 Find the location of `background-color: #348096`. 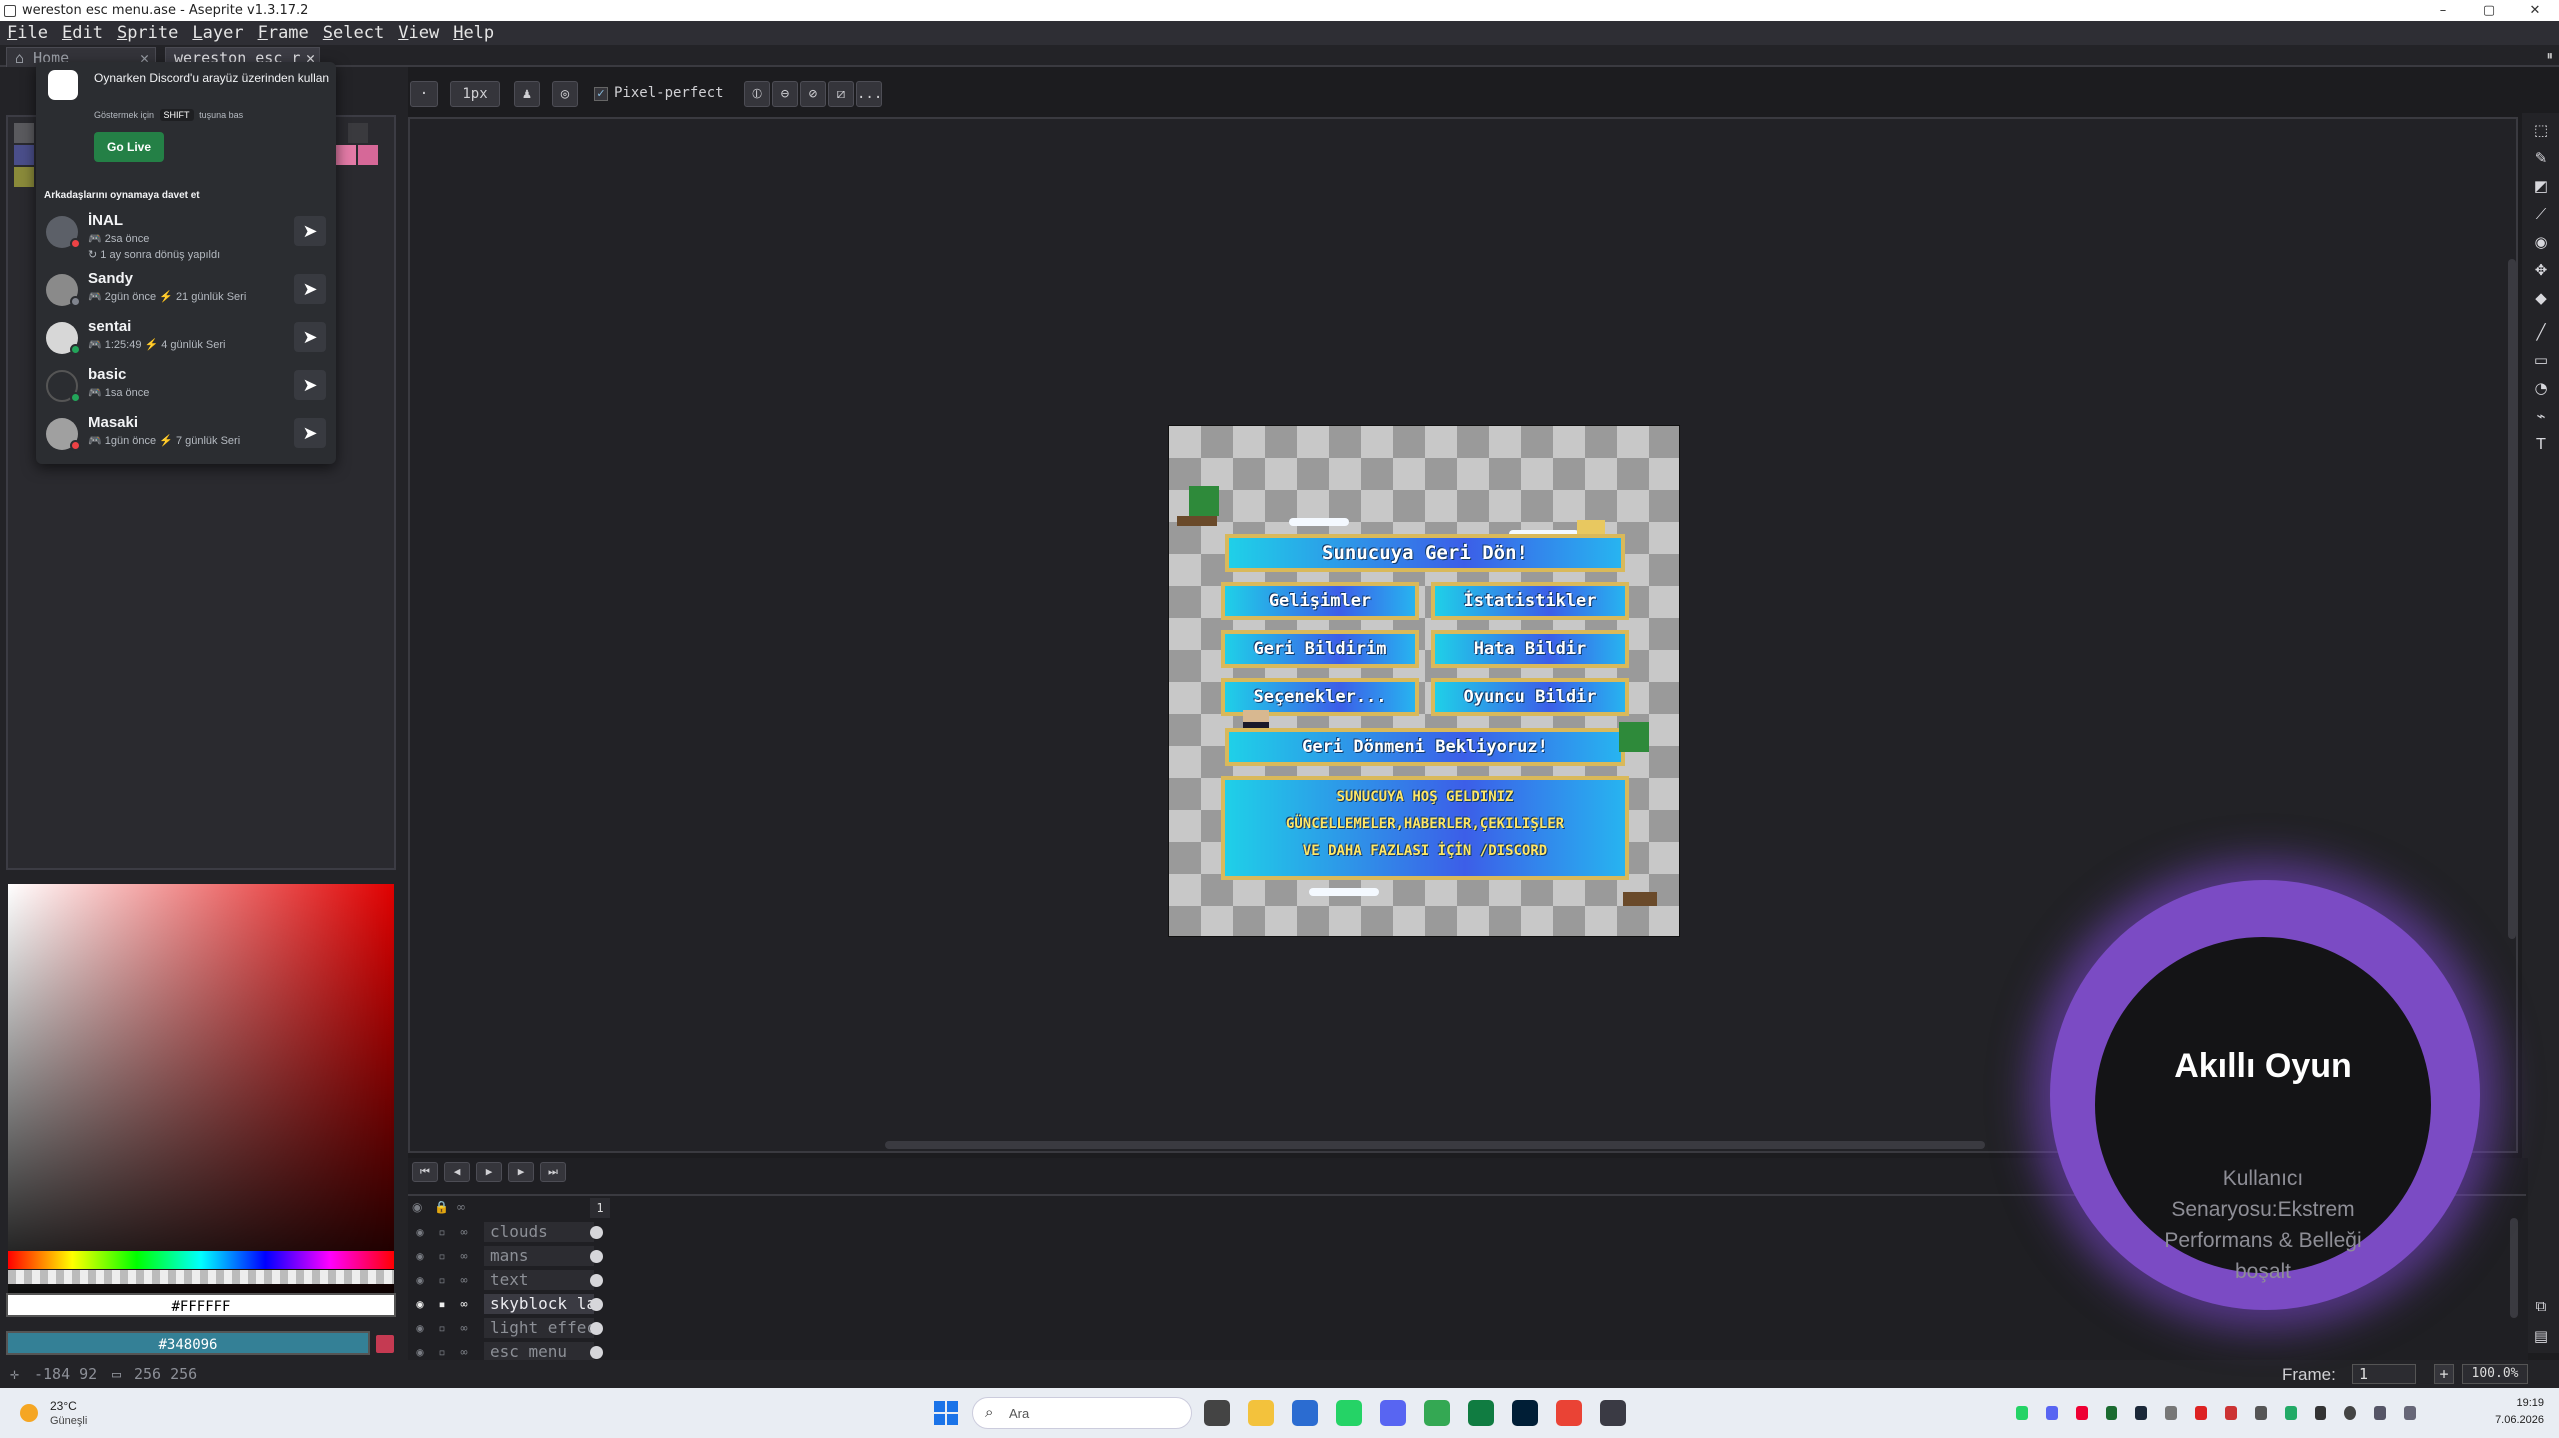

background-color: #348096 is located at coordinates (188, 1343).